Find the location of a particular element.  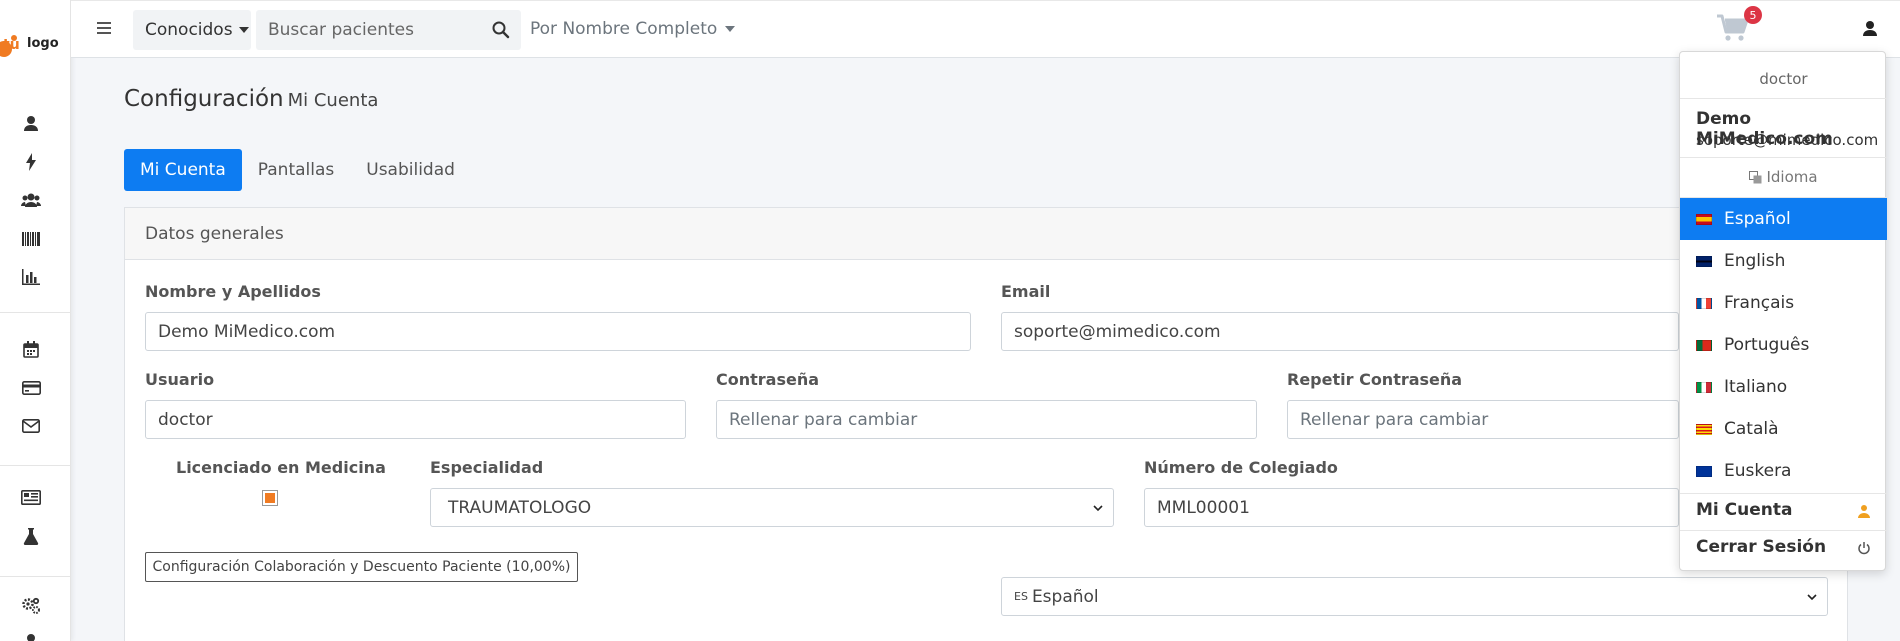

collegiate-label: Número de Colegiado is located at coordinates (1241, 467).